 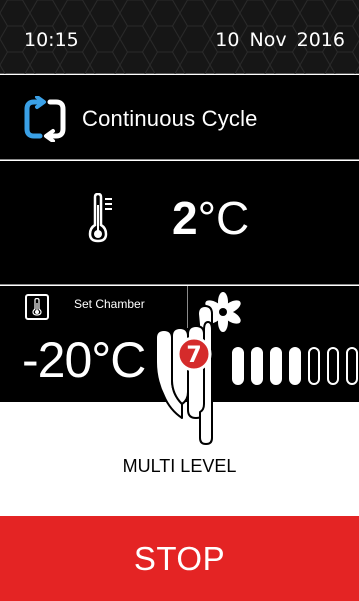 I want to click on callout-number: 7, so click(x=193, y=355).